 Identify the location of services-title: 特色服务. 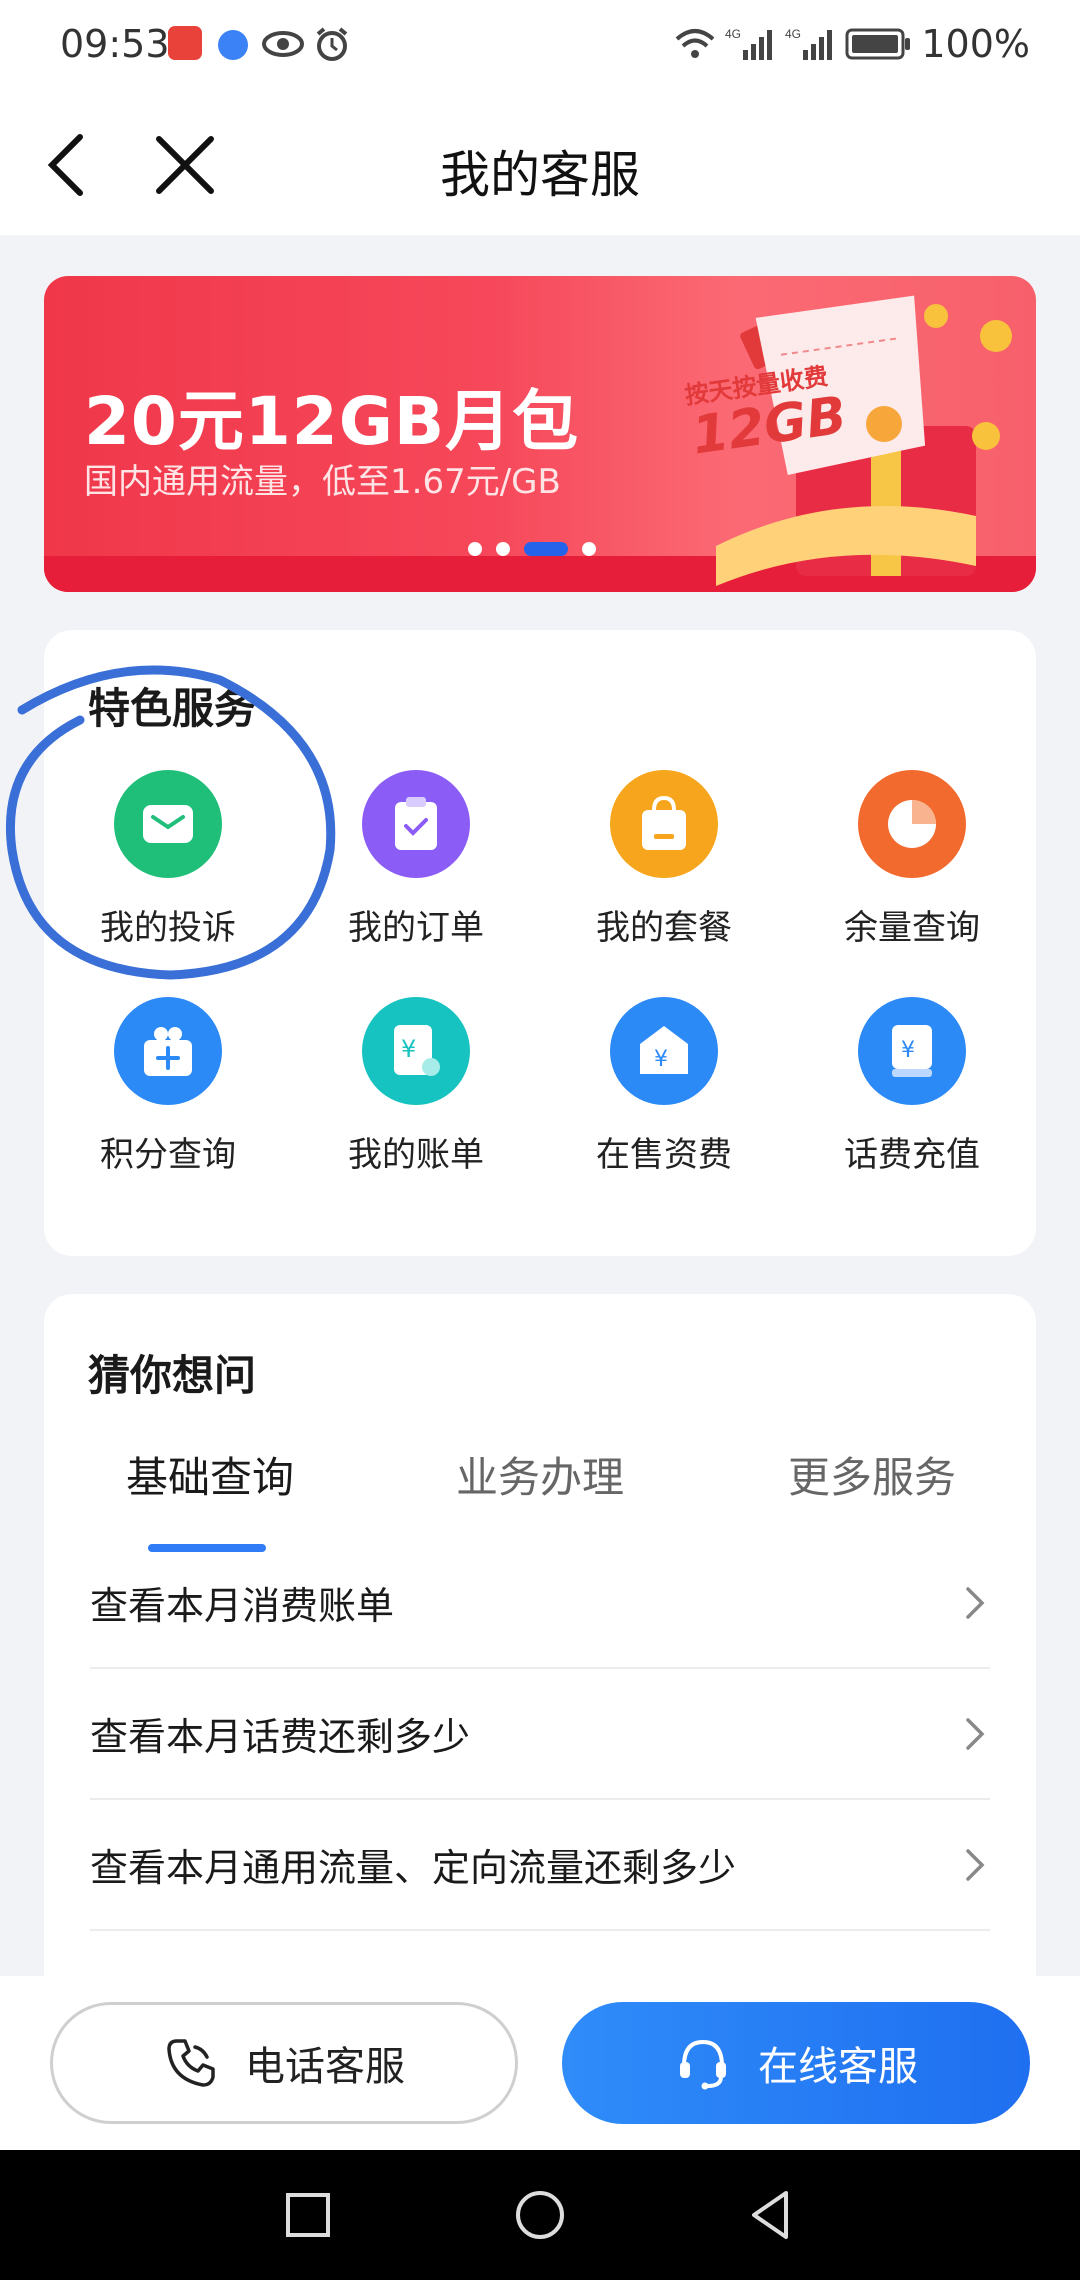
(172, 708).